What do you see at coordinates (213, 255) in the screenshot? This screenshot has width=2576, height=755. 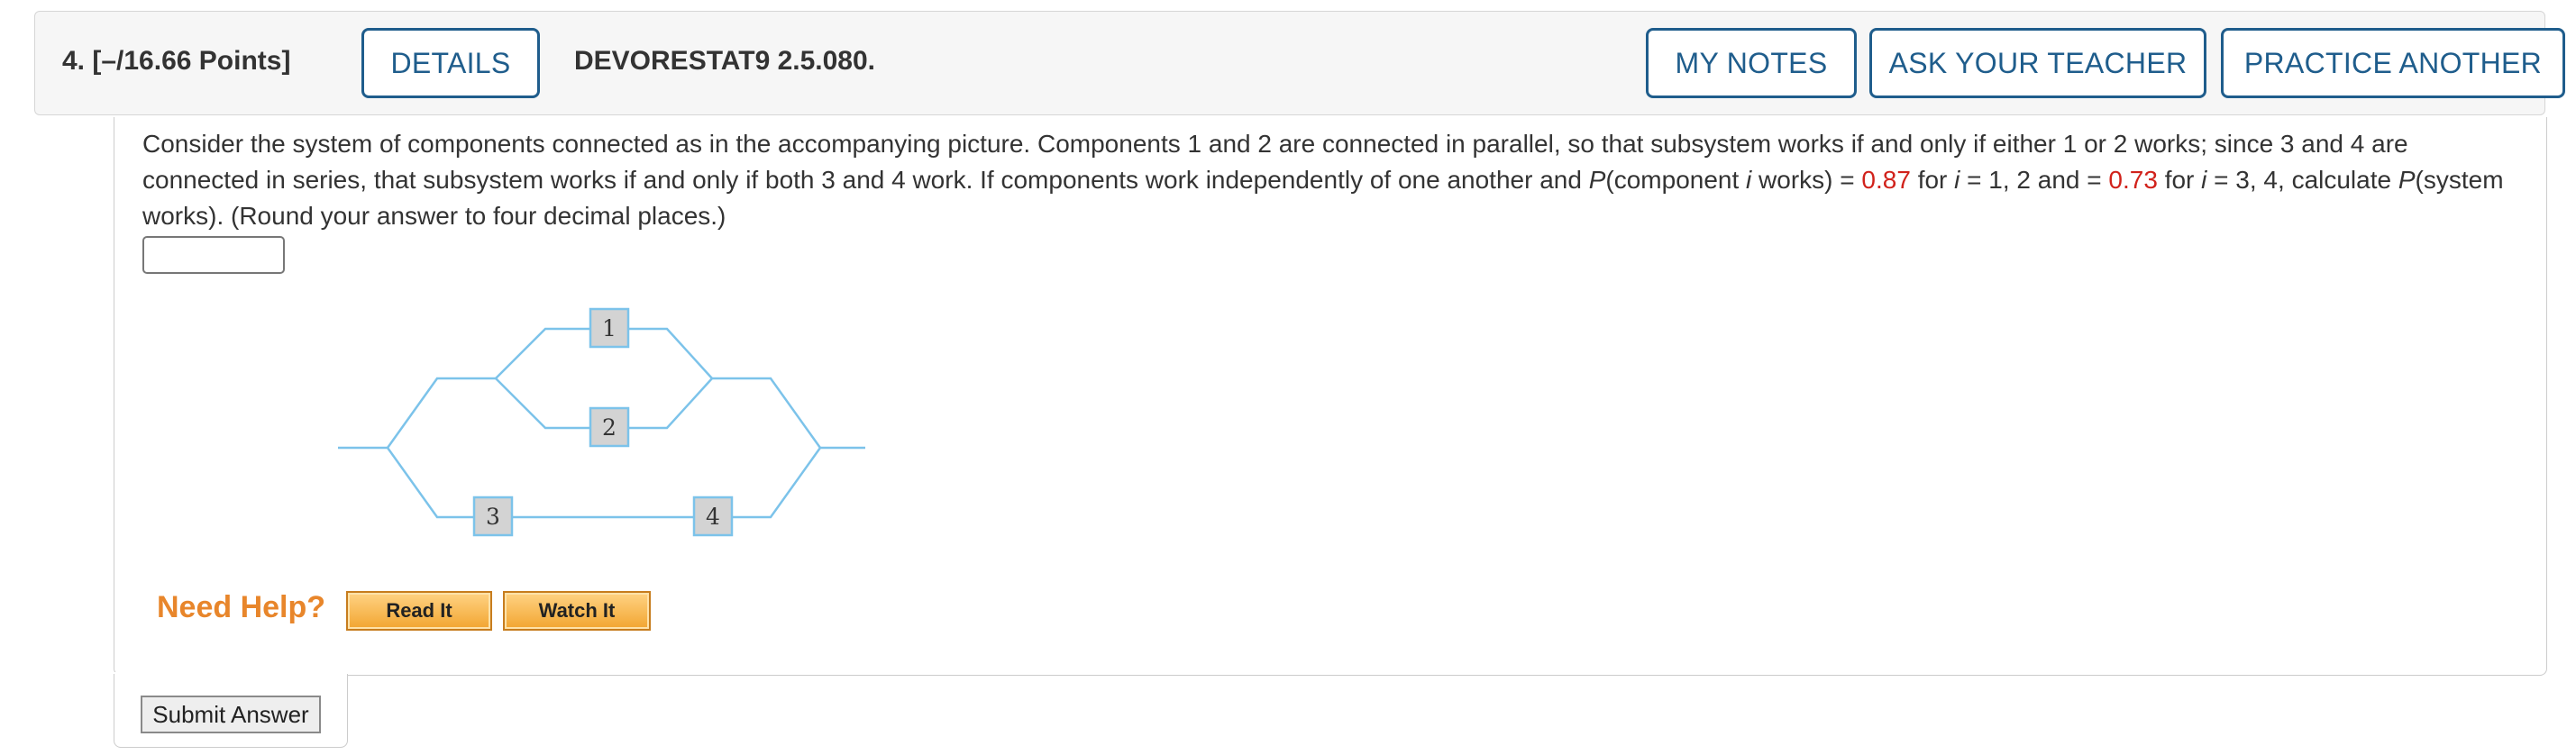 I see `answer-input` at bounding box center [213, 255].